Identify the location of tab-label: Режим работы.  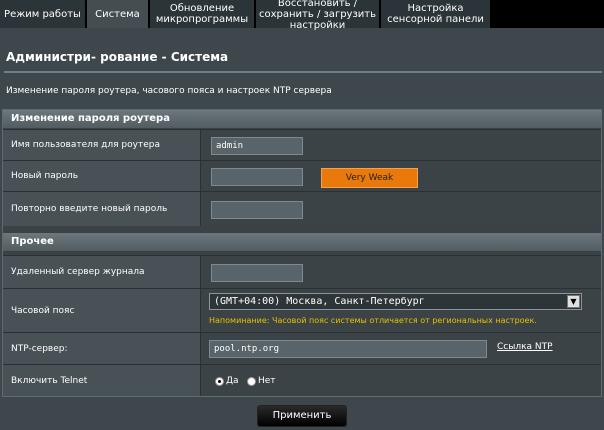
(42, 14).